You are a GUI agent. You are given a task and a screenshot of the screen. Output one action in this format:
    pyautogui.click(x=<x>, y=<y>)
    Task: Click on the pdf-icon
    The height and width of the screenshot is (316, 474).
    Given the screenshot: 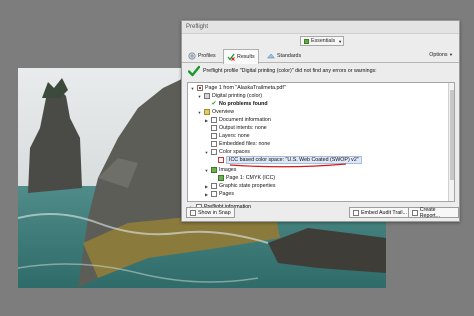 What is the action you would take?
    pyautogui.click(x=200, y=88)
    